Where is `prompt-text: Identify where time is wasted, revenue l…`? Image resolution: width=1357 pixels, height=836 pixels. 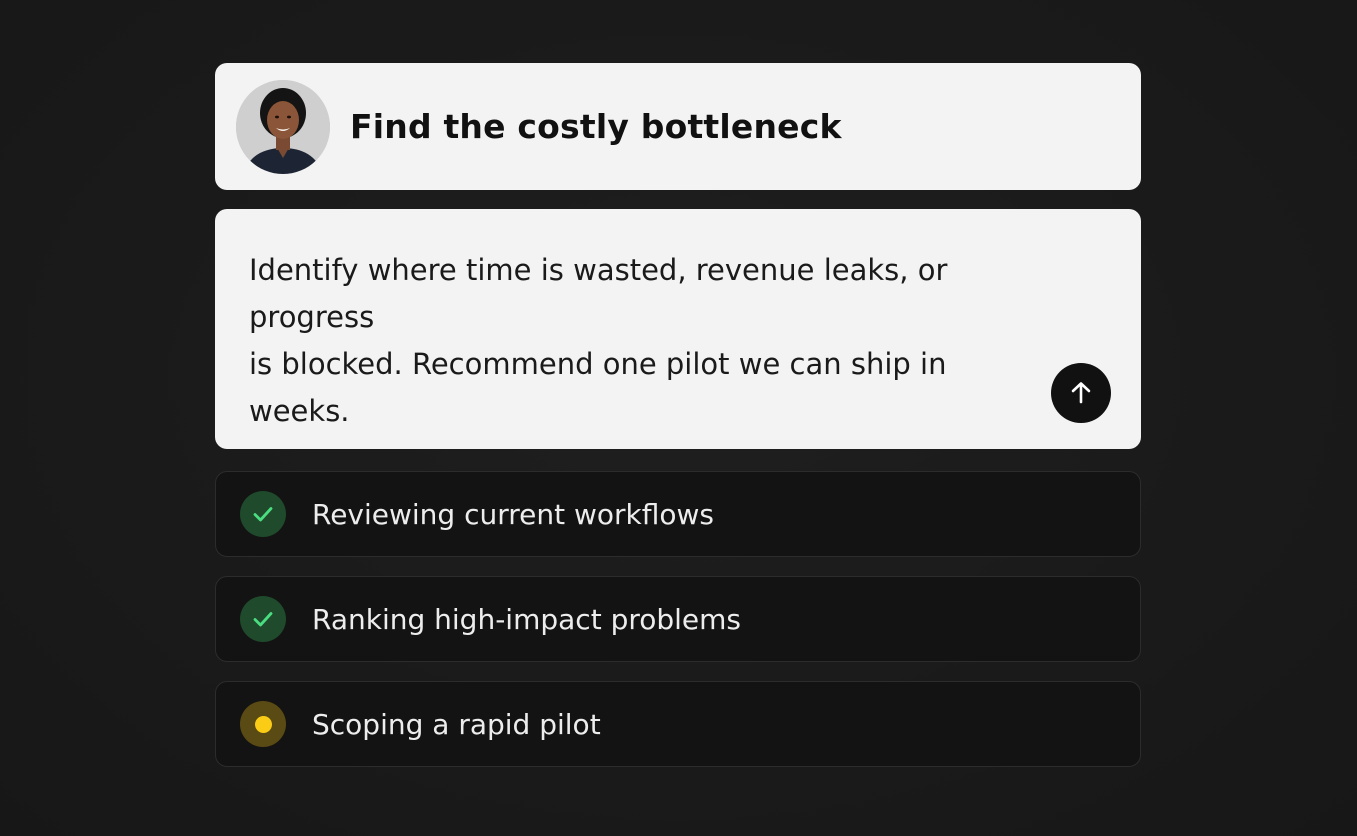
prompt-text: Identify where time is wasted, revenue l… is located at coordinates (650, 341).